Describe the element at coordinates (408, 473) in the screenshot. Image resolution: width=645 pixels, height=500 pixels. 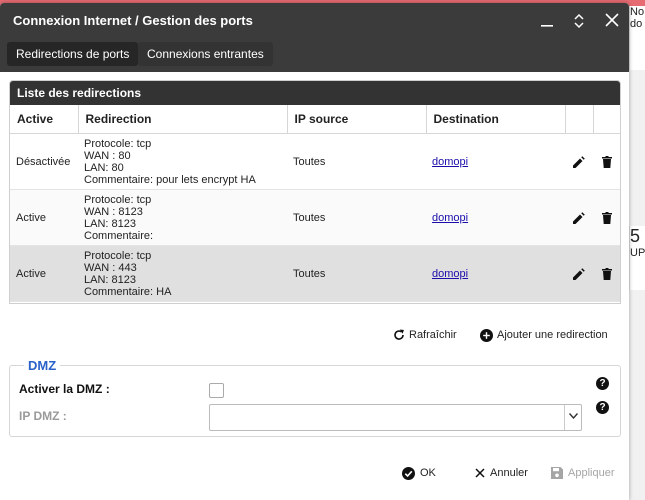
I see `check-circle-icon` at that location.